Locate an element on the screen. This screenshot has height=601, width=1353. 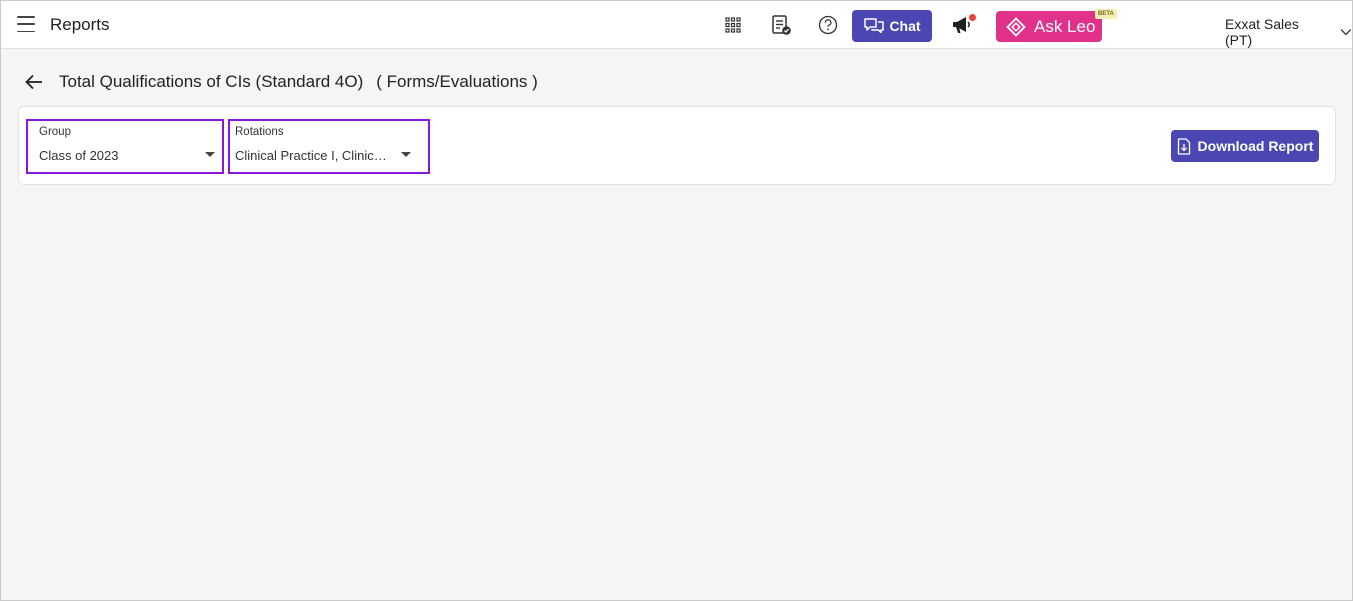
download-file-icon is located at coordinates (1183, 146).